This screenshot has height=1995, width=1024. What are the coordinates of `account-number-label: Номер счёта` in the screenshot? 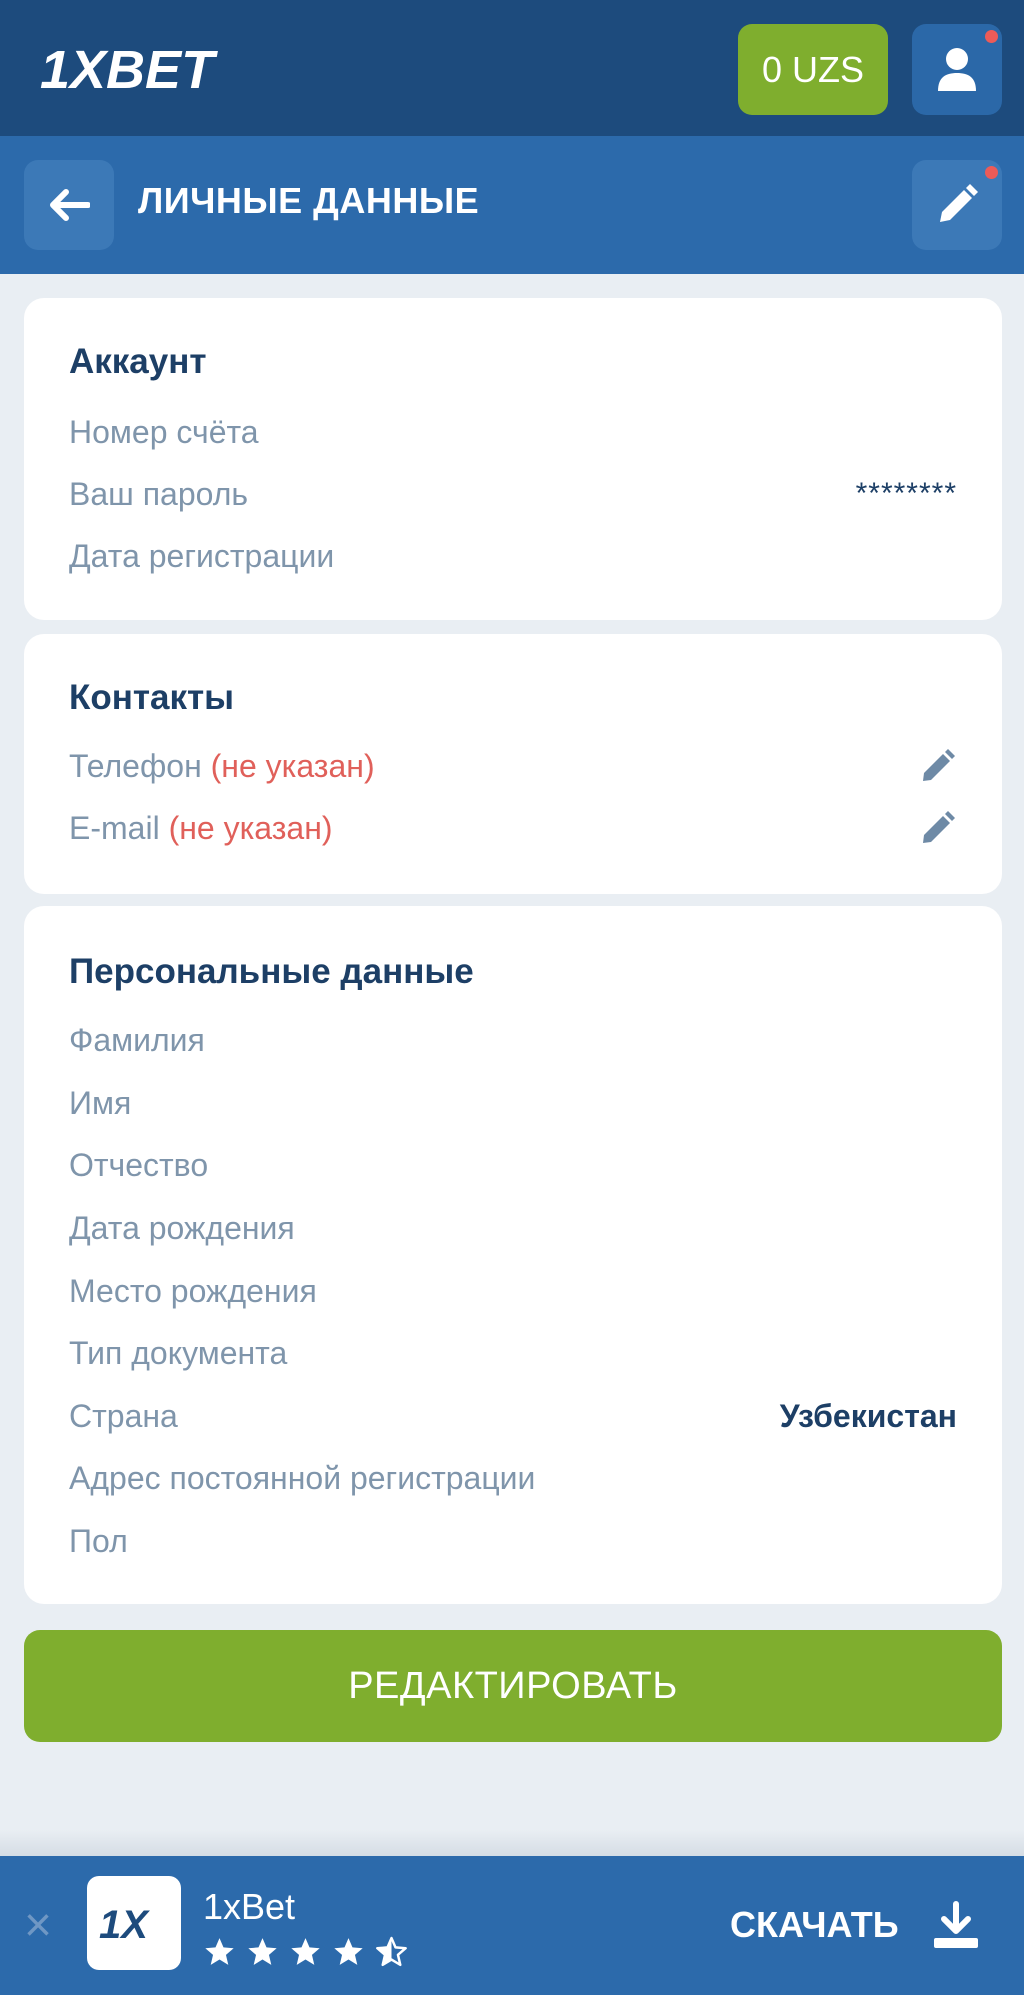 It's located at (164, 431).